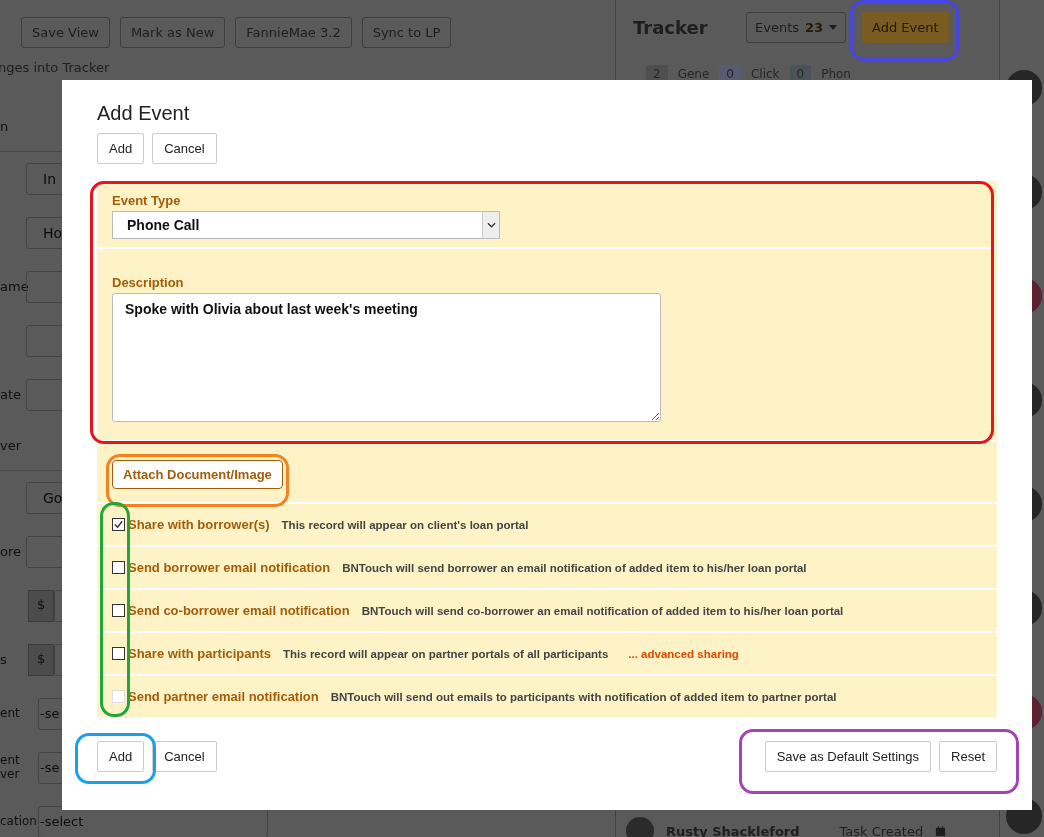 The image size is (1044, 837). What do you see at coordinates (11, 445) in the screenshot?
I see `section-heading: ver` at bounding box center [11, 445].